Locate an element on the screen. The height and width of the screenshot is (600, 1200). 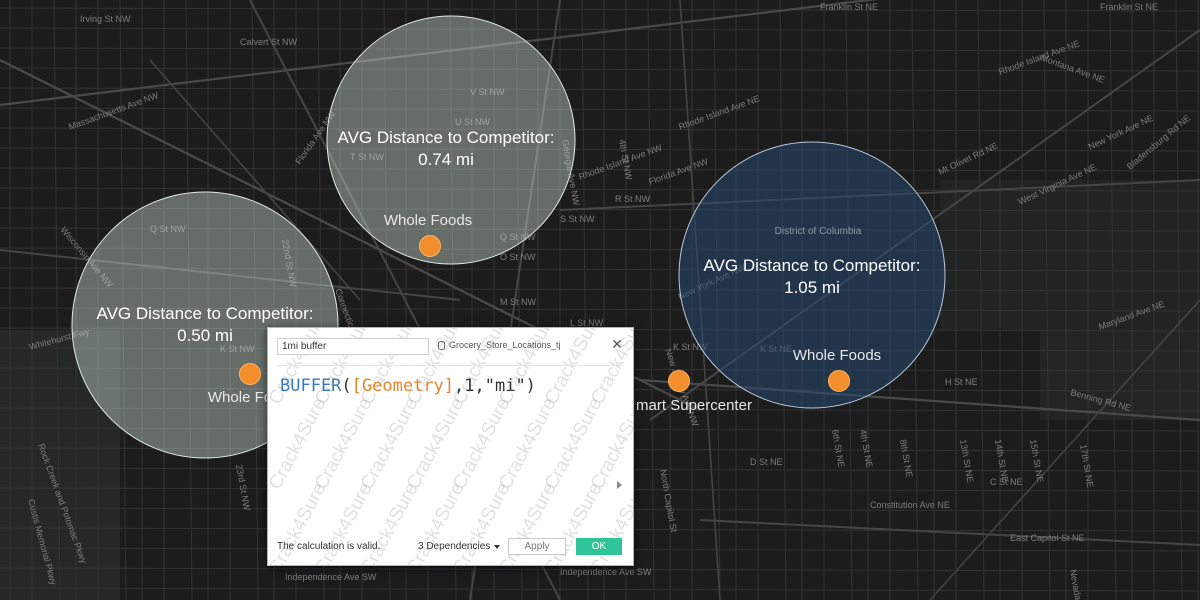
street-label: 23rd St NW is located at coordinates (243, 488).